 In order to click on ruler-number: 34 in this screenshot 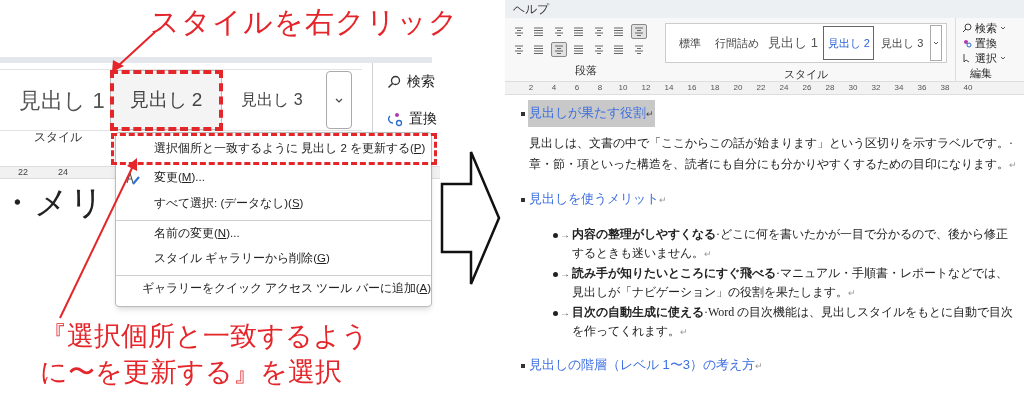, I will do `click(899, 88)`.